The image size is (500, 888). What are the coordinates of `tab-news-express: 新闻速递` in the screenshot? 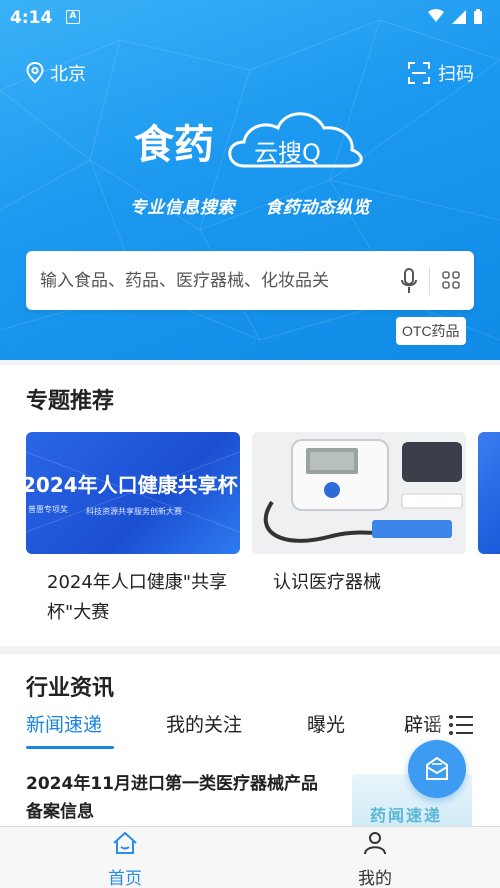 It's located at (64, 723).